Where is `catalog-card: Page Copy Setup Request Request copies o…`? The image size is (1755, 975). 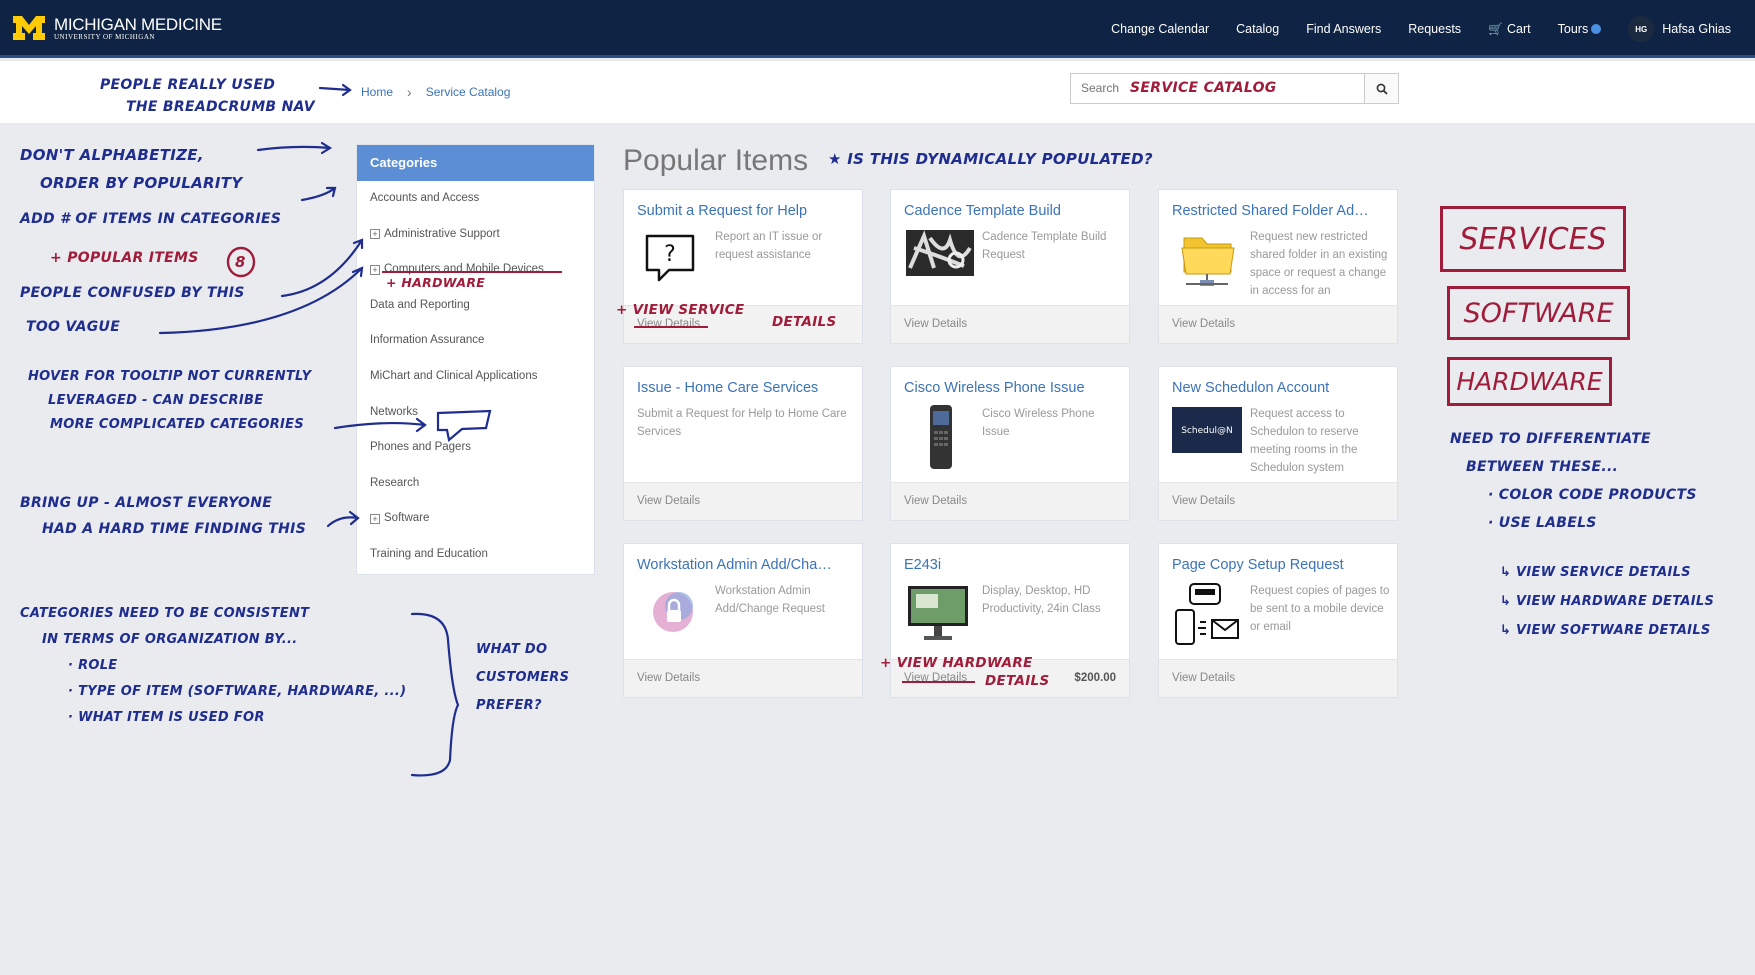
catalog-card: Page Copy Setup Request Request copies o… is located at coordinates (1278, 620).